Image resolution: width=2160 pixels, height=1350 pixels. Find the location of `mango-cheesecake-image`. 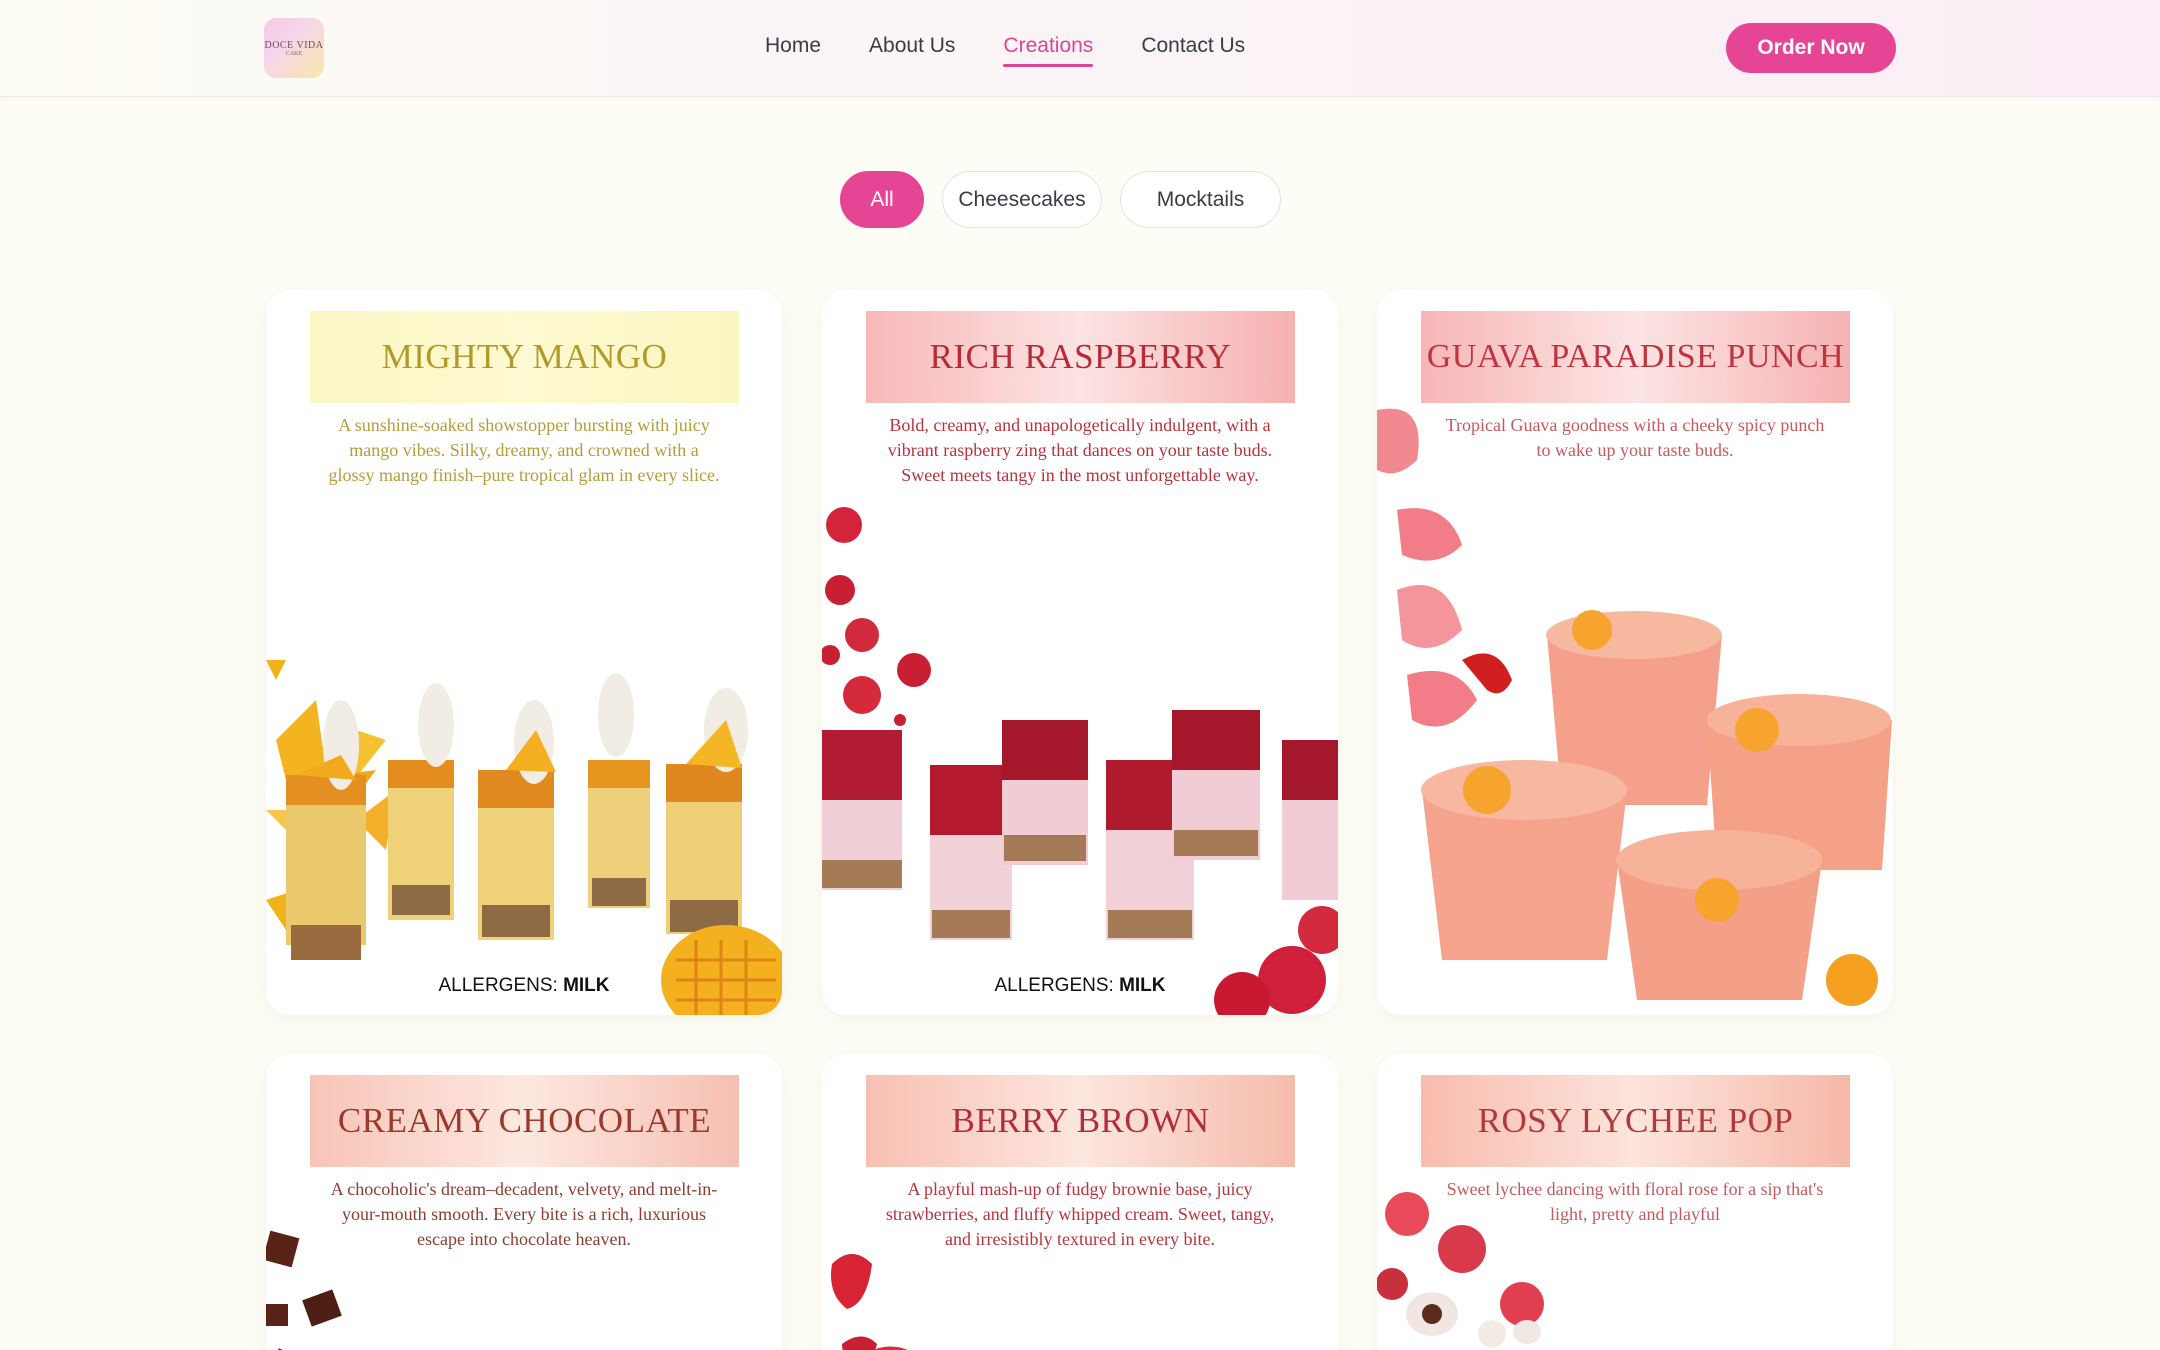

mango-cheesecake-image is located at coordinates (524, 837).